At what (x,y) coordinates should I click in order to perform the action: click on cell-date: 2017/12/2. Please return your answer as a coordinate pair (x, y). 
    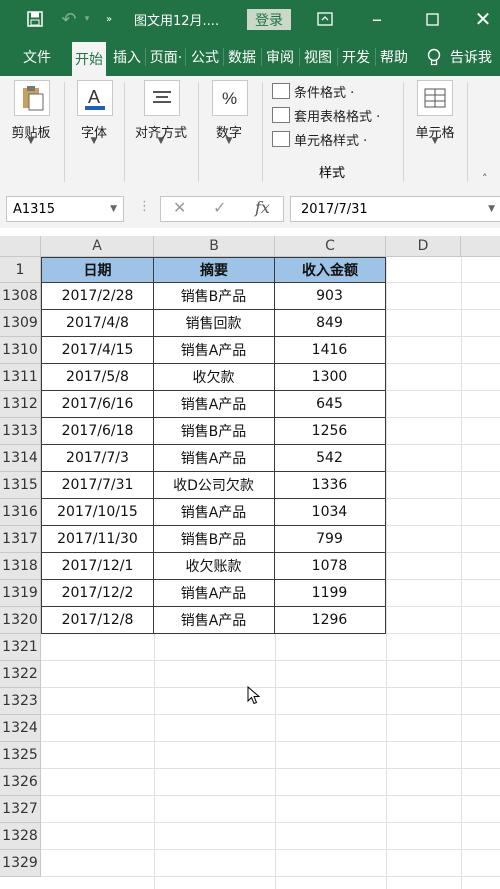
    Looking at the image, I should click on (97, 593).